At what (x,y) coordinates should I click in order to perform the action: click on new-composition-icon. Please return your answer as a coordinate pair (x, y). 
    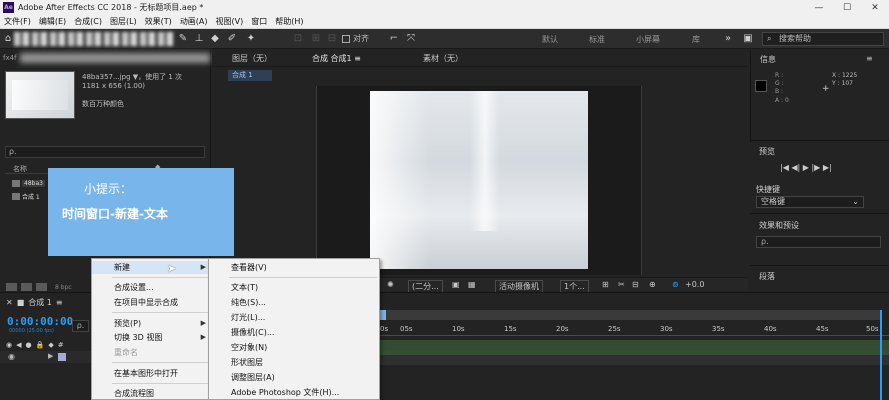
    Looking at the image, I should click on (41, 287).